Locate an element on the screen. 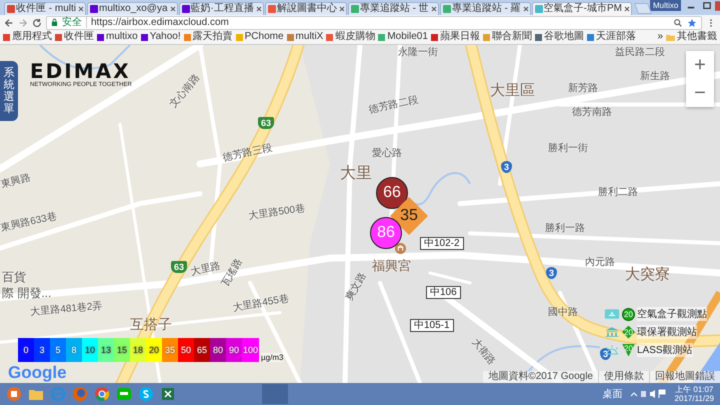 The width and height of the screenshot is (720, 405). edimax-logo: EDIMAX is located at coordinates (80, 71).